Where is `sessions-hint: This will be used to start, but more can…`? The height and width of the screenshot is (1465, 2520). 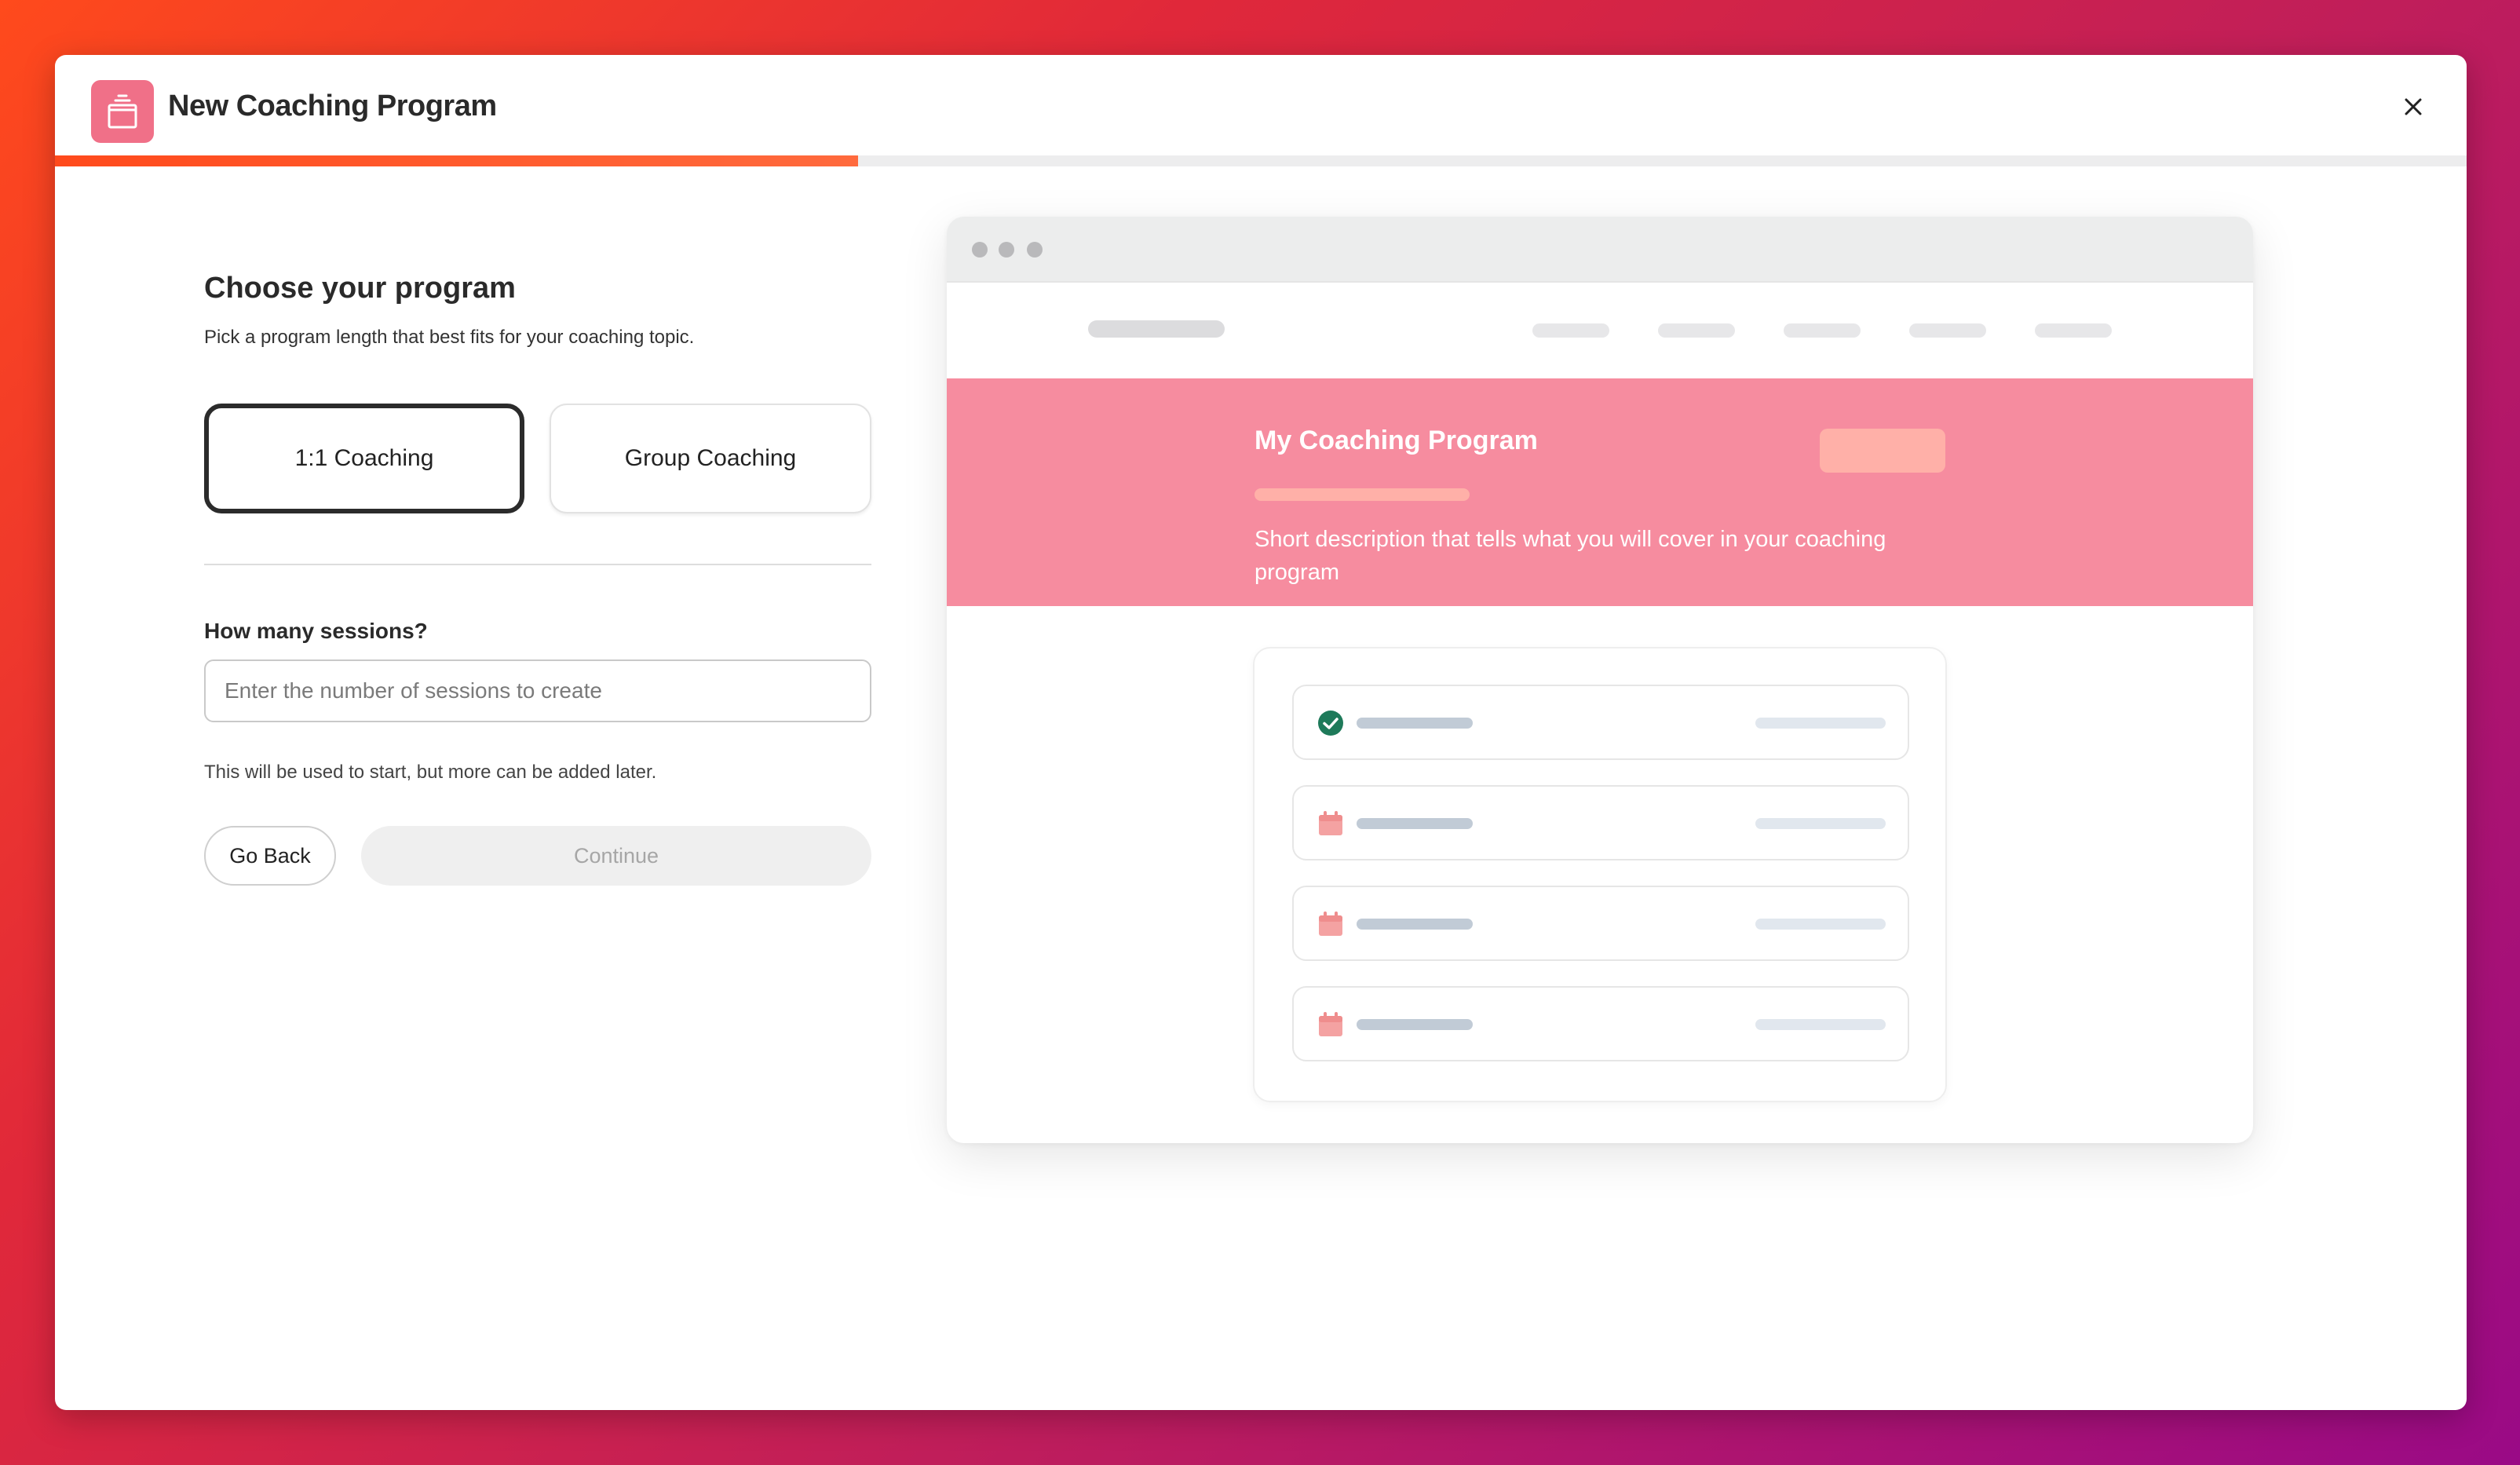
sessions-hint: This will be used to start, but more can… is located at coordinates (430, 772).